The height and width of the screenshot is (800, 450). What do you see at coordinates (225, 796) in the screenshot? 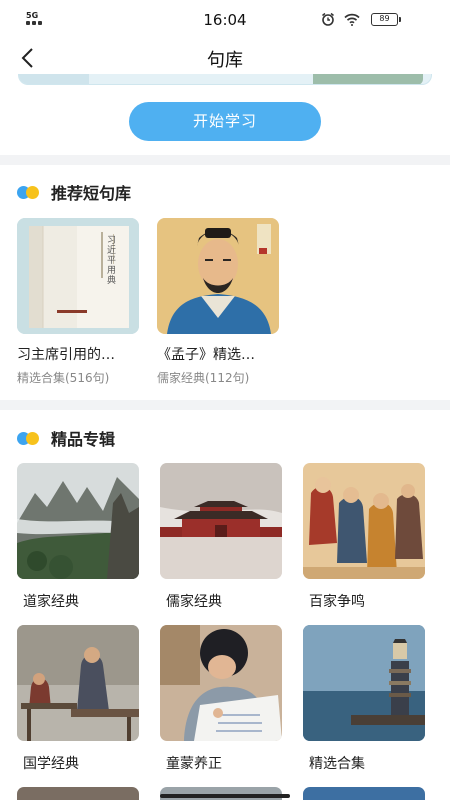
I see `home-indicator` at bounding box center [225, 796].